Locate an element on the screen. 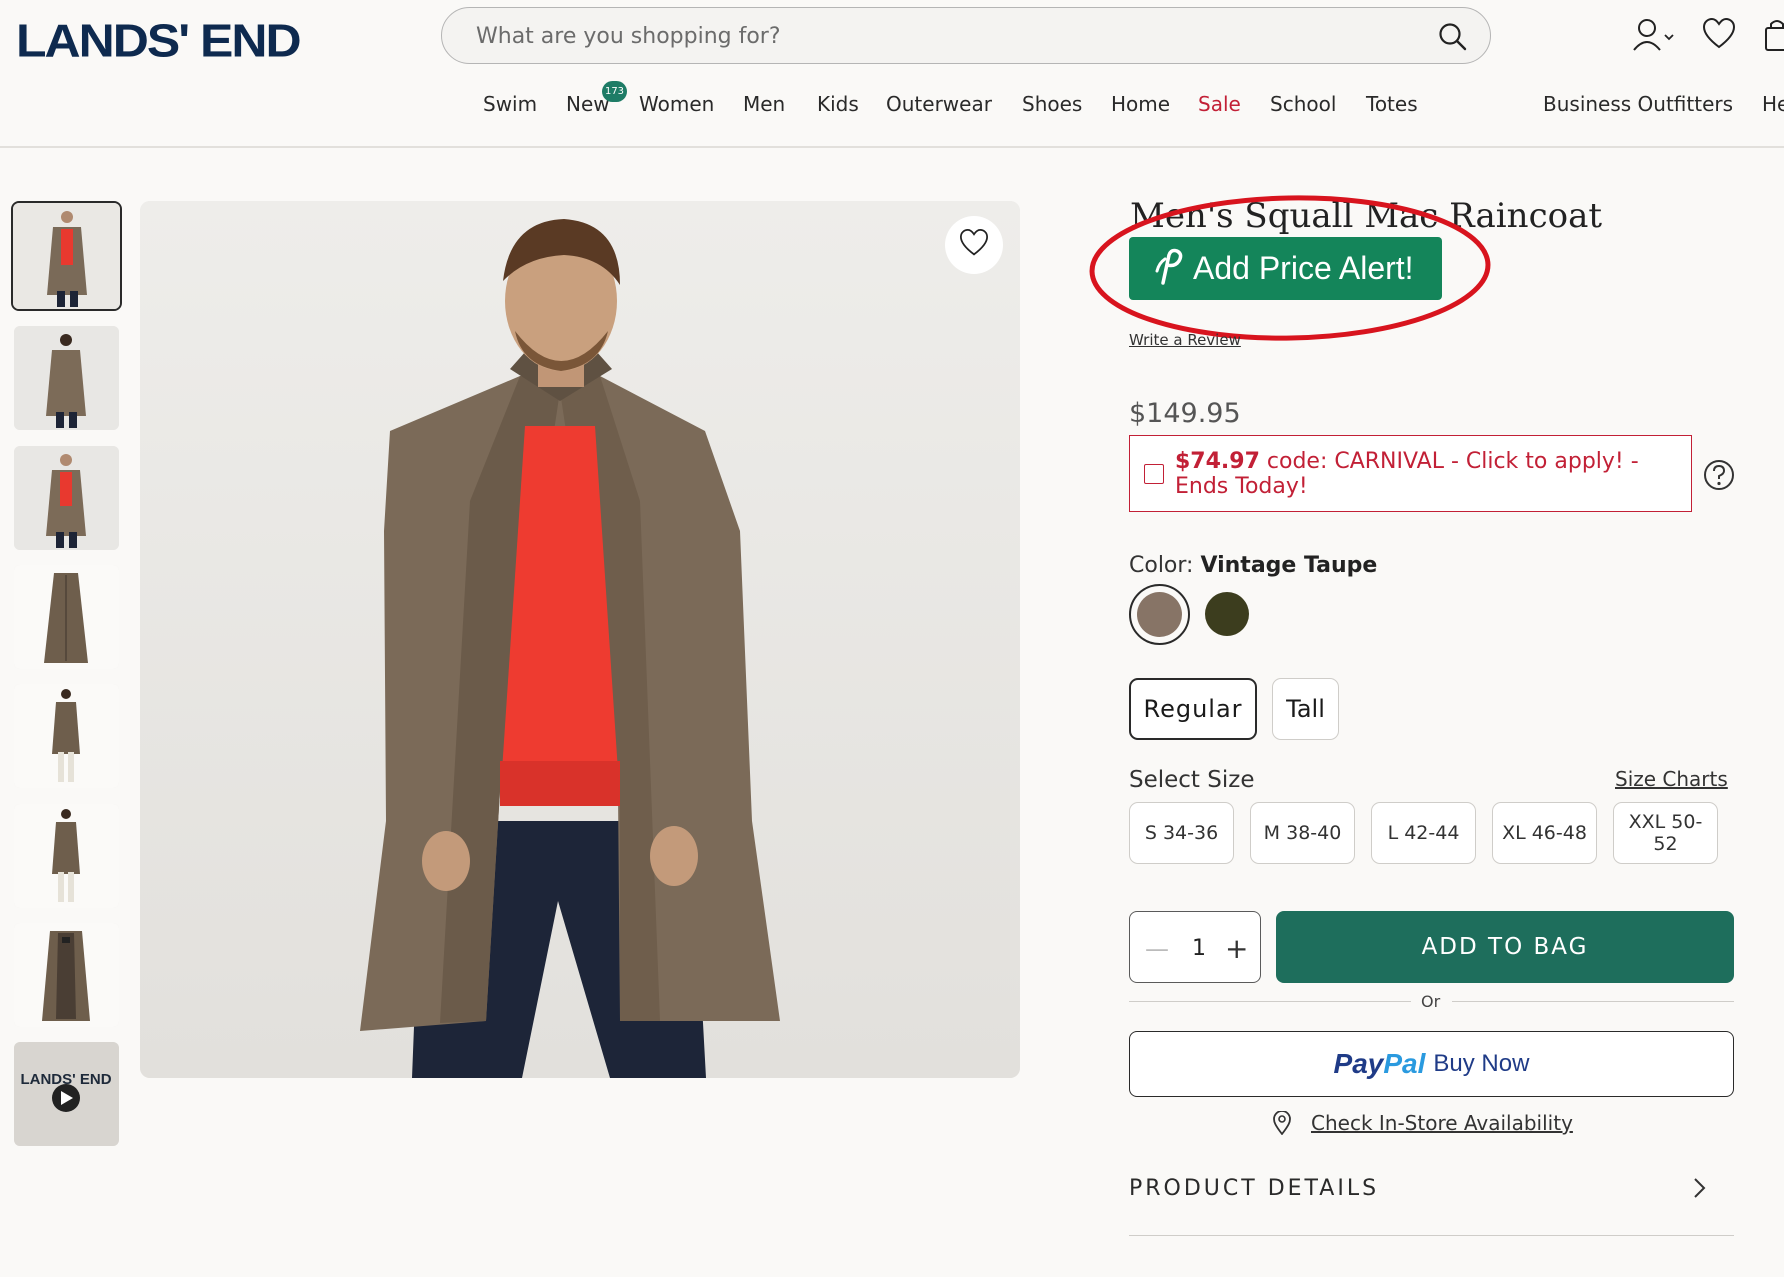 This screenshot has height=1277, width=1784. nav-women: Women is located at coordinates (676, 104).